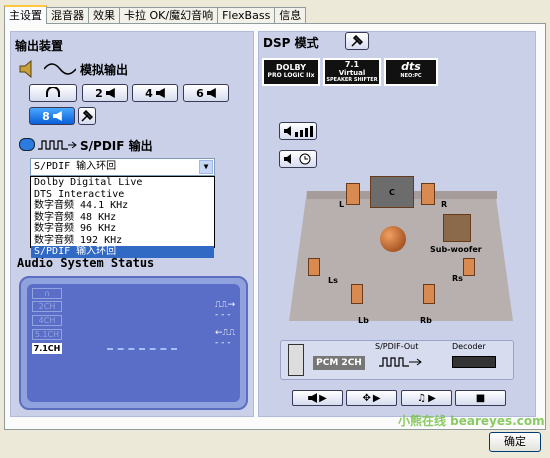 This screenshot has width=550, height=458. I want to click on dsp-settings-button, so click(357, 41).